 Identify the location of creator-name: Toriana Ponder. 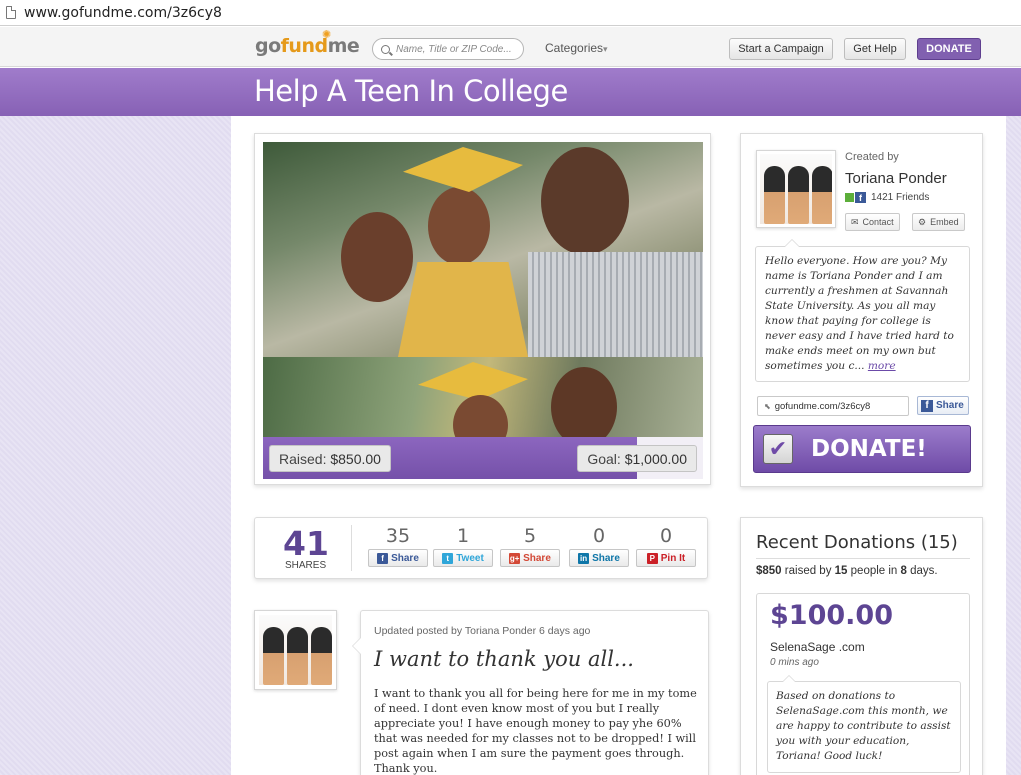
(896, 178).